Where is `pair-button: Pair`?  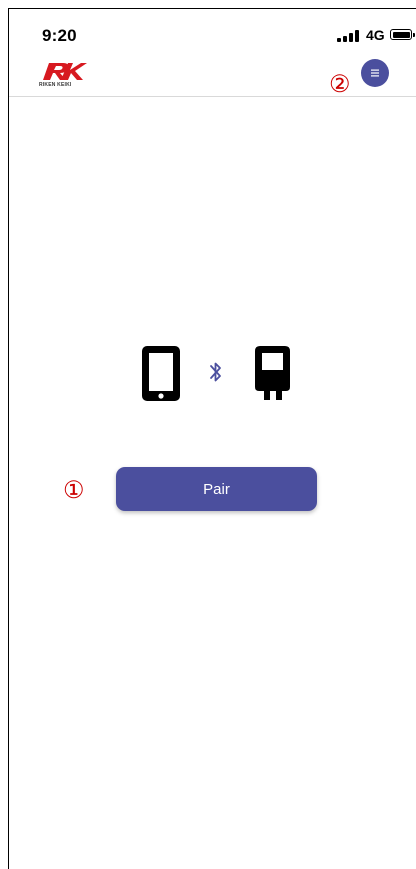 pair-button: Pair is located at coordinates (216, 489).